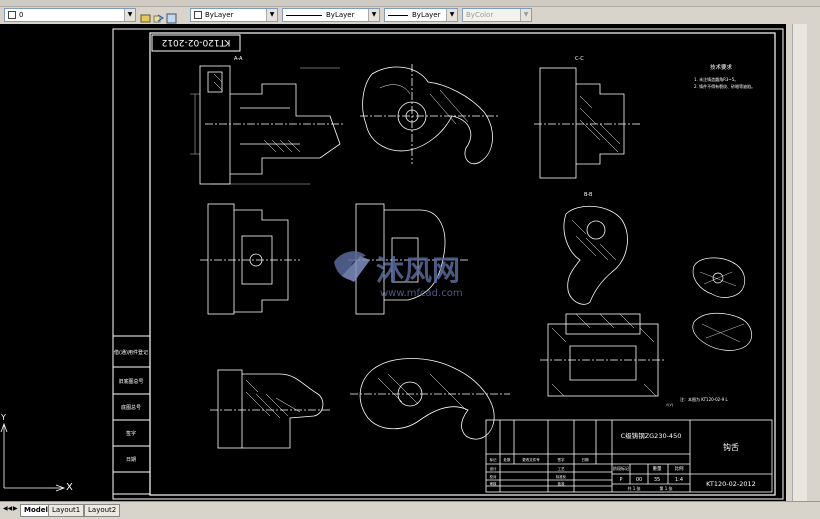 The height and width of the screenshot is (519, 820). What do you see at coordinates (398, 15) in the screenshot?
I see `lineweight-swatch` at bounding box center [398, 15].